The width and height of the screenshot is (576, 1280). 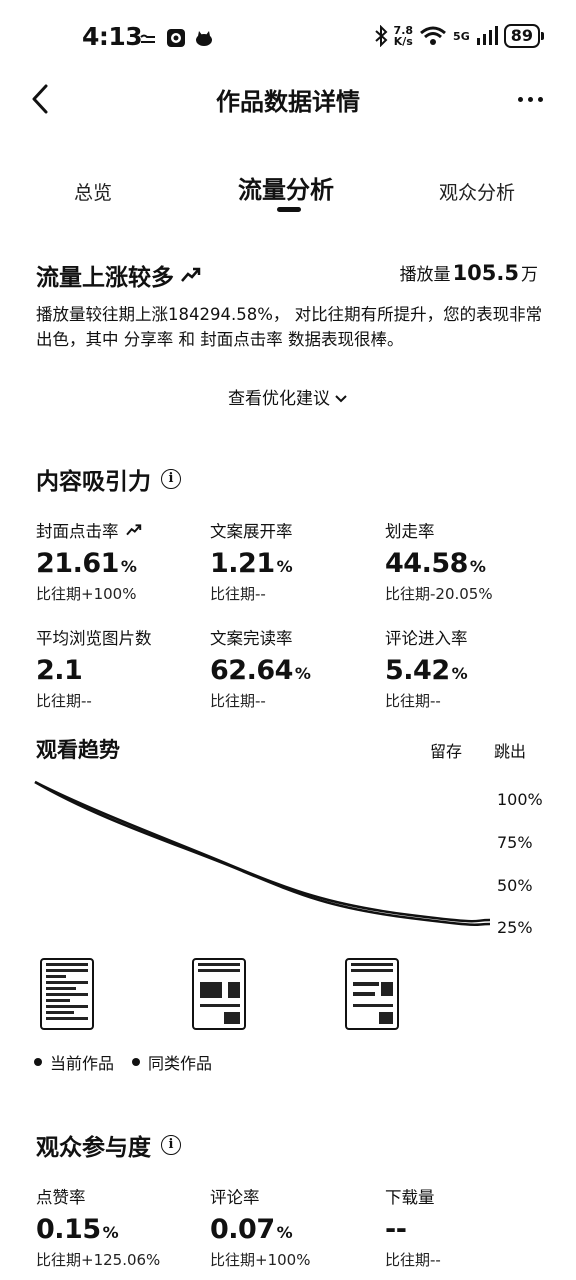 I want to click on metric-cover-click-rate: 封面点击率 21.61% 比往期+100%, so click(x=121, y=561).